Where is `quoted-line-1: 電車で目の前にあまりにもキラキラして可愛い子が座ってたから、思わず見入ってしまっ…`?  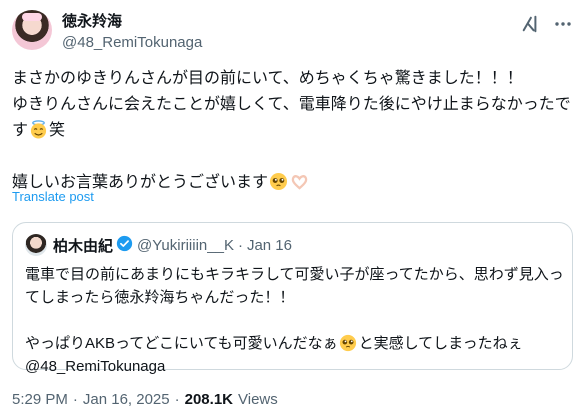 quoted-line-1: 電車で目の前にあまりにもキラキラして可愛い子が座ってたから、思わず見入ってしまっ… is located at coordinates (294, 286).